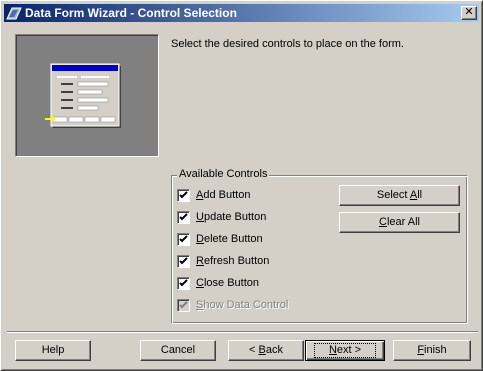  What do you see at coordinates (393, 195) in the screenshot?
I see `btn-text: Select` at bounding box center [393, 195].